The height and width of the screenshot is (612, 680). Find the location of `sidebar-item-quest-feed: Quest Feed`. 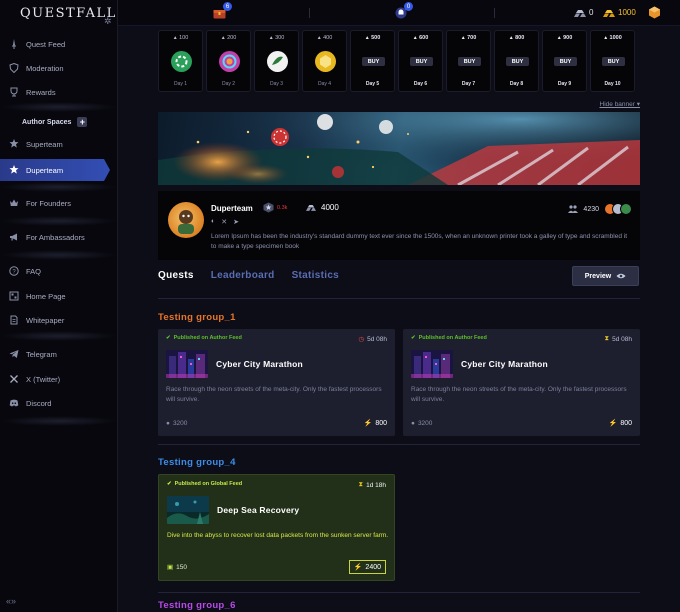

sidebar-item-quest-feed: Quest Feed is located at coordinates (59, 44).